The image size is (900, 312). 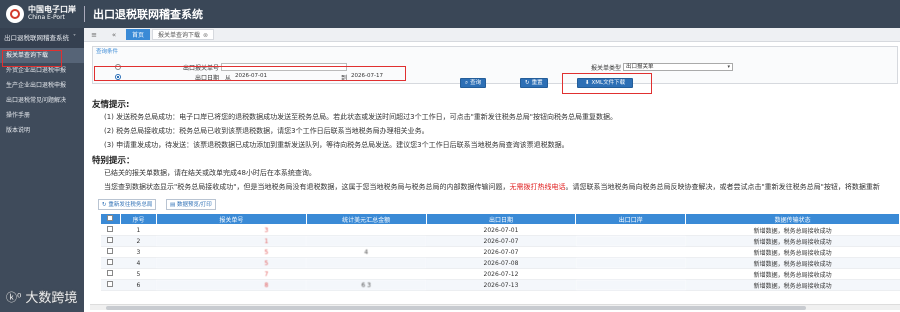 What do you see at coordinates (631, 219) in the screenshot?
I see `col-export-port: 出口口岸` at bounding box center [631, 219].